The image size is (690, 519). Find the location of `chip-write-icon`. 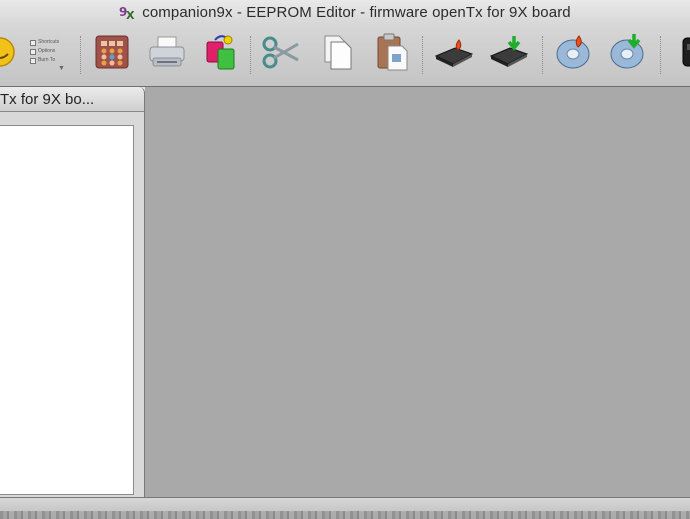

chip-write-icon is located at coordinates (454, 54).